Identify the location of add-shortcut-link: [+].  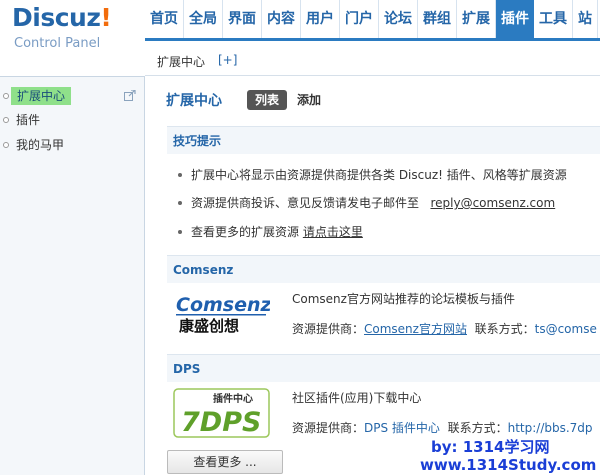
(227, 60).